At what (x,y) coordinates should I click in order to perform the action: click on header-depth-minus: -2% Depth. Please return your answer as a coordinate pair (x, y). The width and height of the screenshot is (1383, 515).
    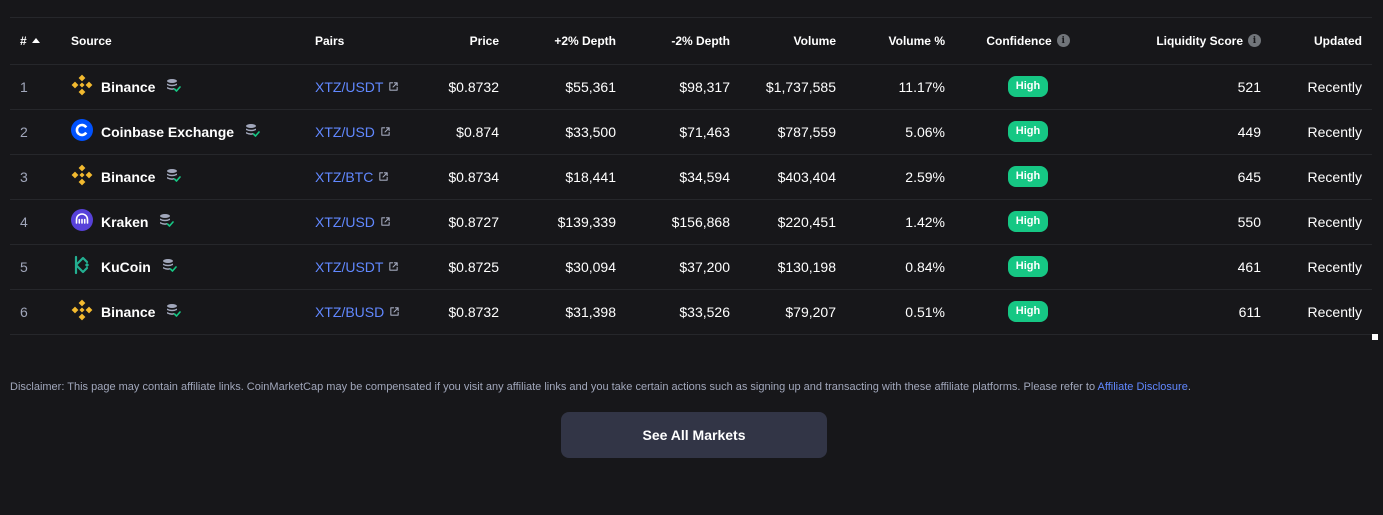
    Looking at the image, I should click on (683, 41).